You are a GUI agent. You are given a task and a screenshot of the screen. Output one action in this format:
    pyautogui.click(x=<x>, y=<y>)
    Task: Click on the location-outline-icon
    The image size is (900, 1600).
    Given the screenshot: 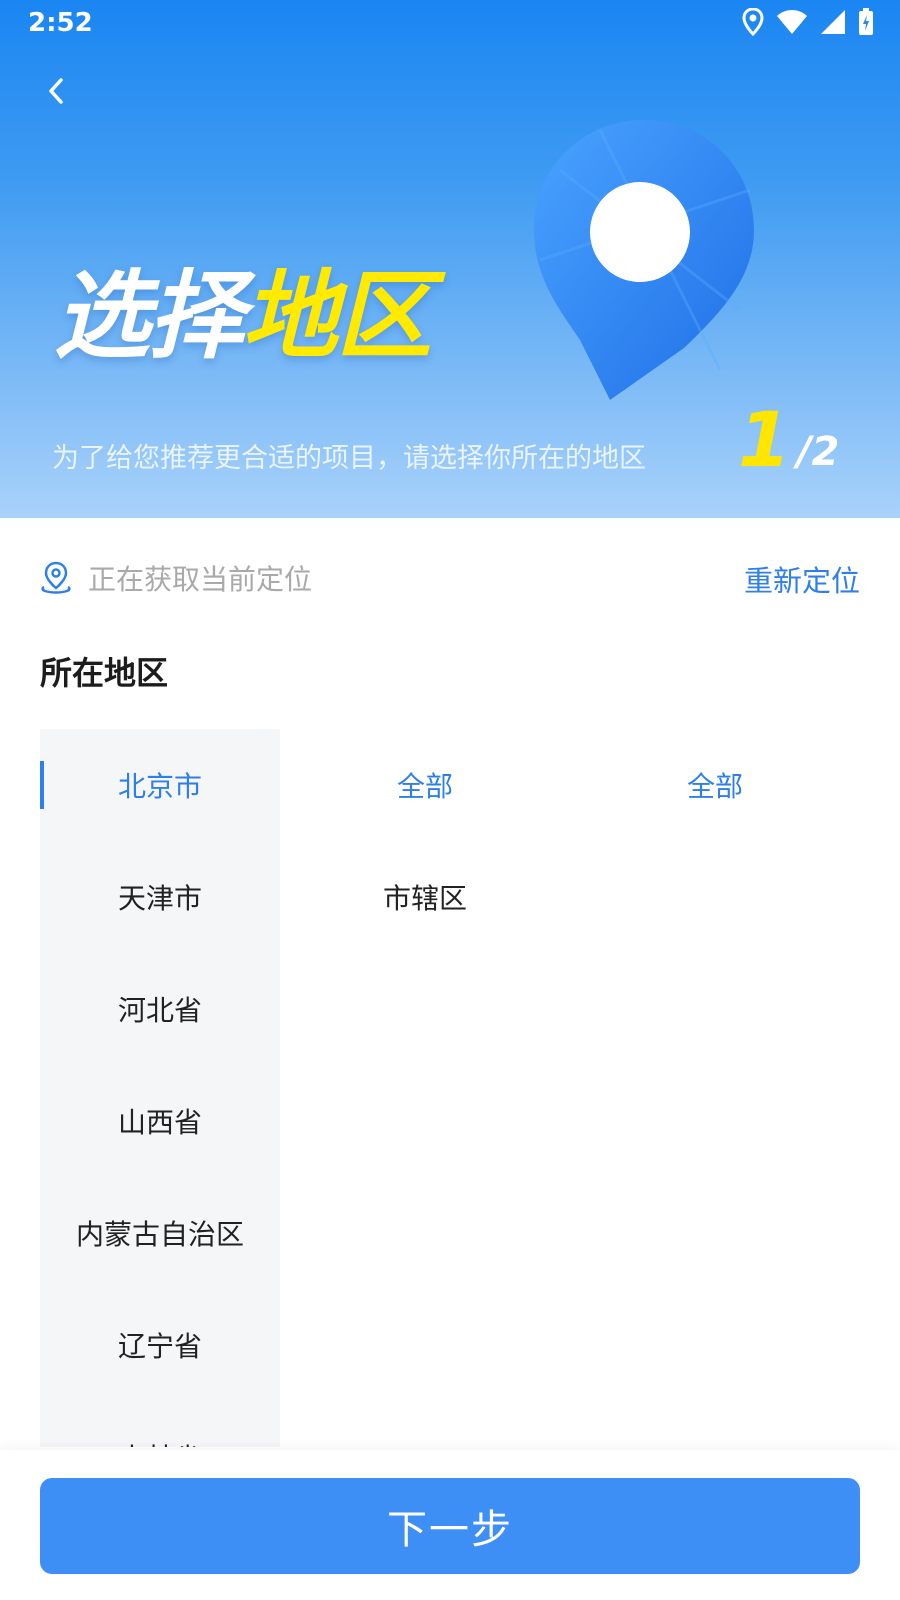 What is the action you would take?
    pyautogui.click(x=56, y=579)
    